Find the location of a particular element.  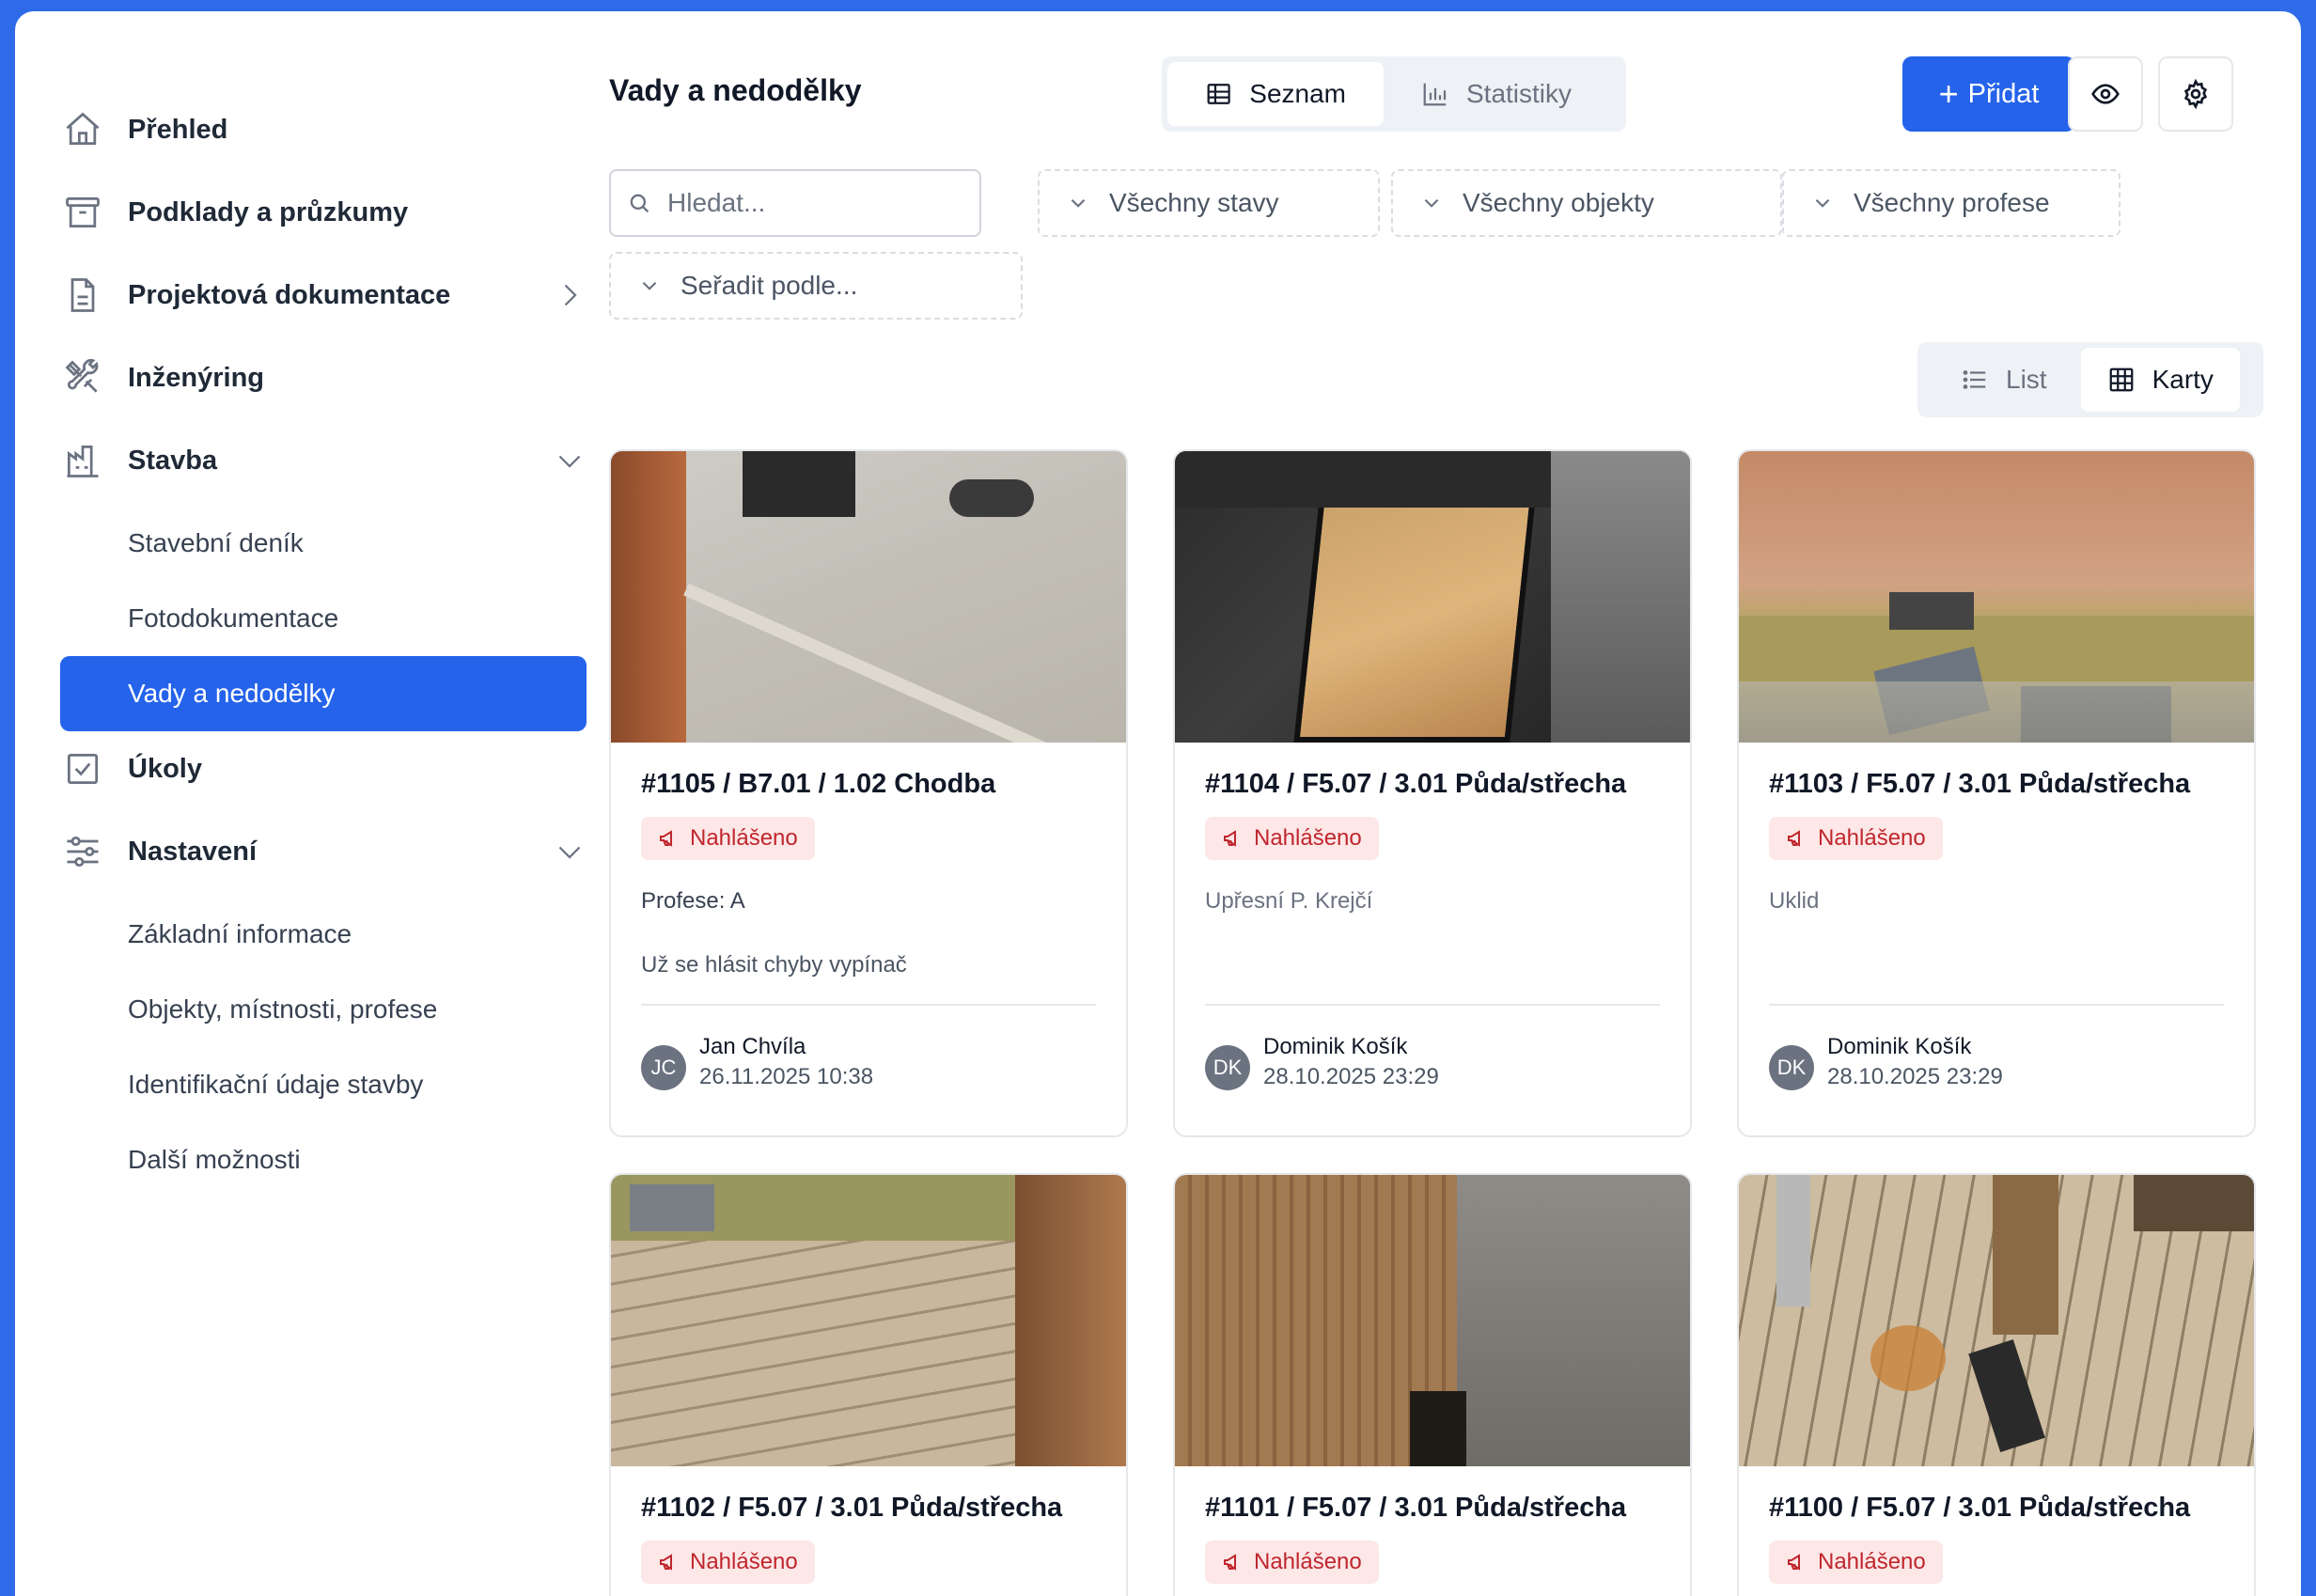

author-date: 26.11.2025 10:38 is located at coordinates (786, 1076).